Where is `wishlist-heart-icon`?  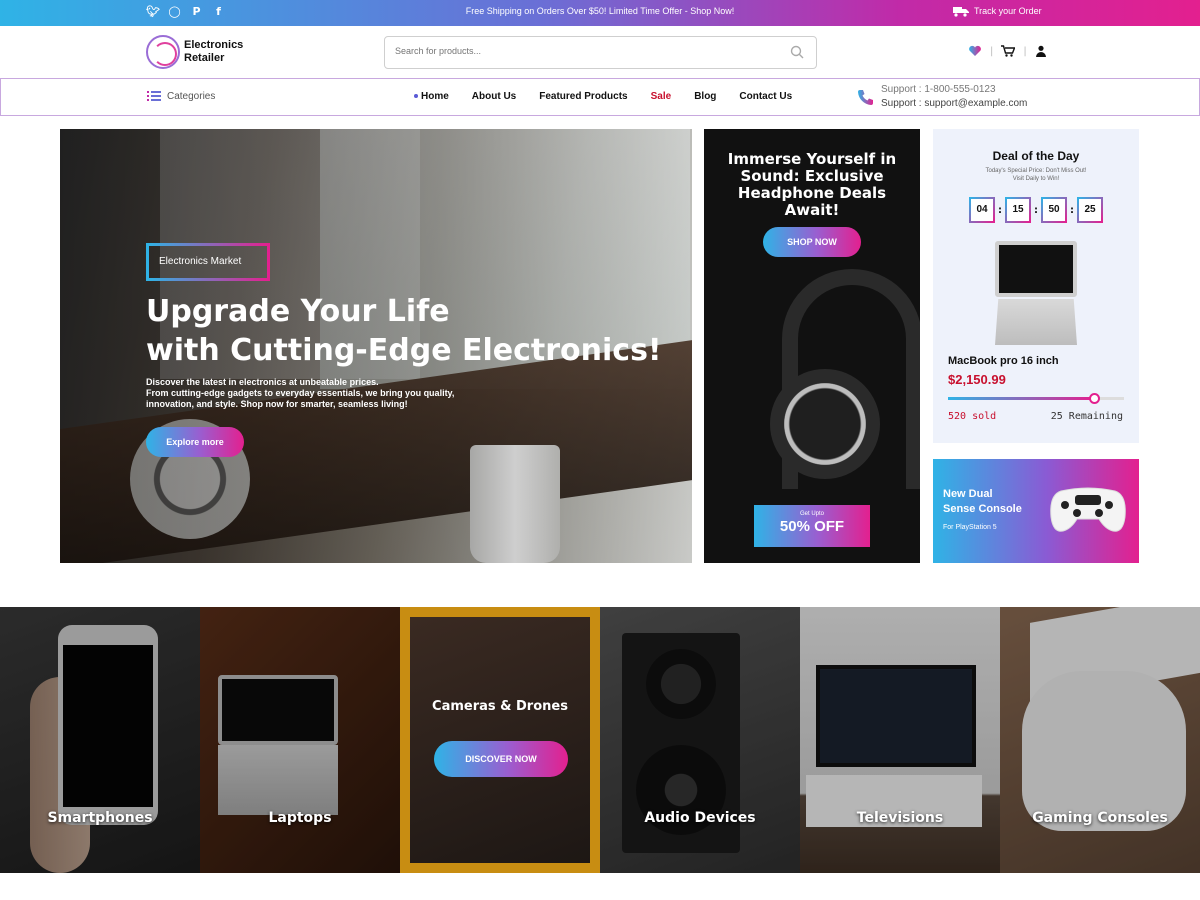 wishlist-heart-icon is located at coordinates (975, 51).